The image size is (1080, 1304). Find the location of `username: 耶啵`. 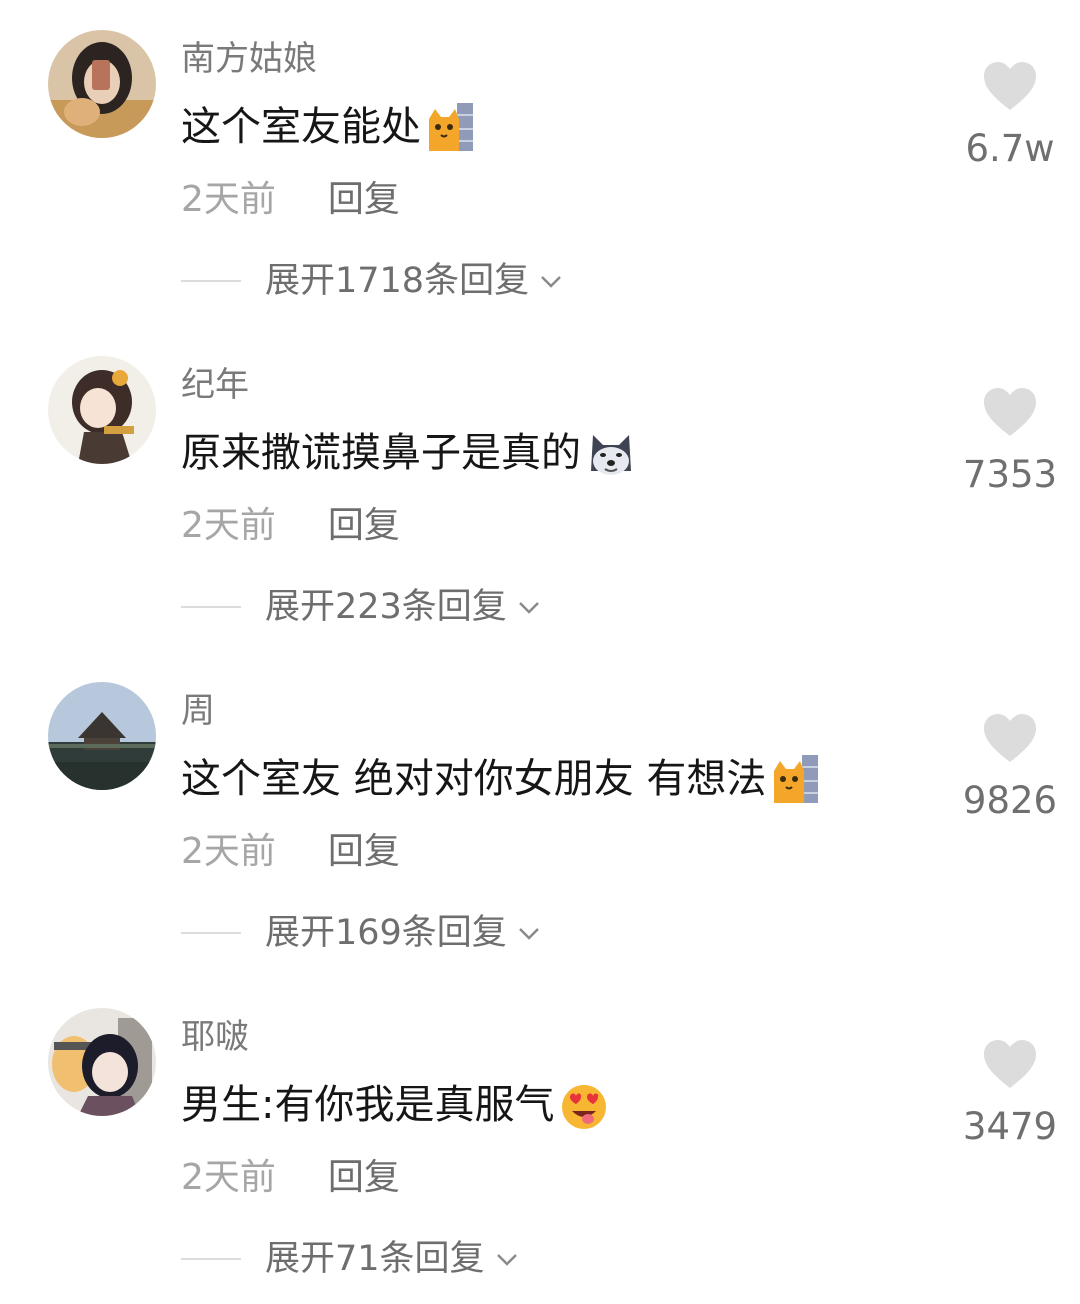

username: 耶啵 is located at coordinates (215, 1037).